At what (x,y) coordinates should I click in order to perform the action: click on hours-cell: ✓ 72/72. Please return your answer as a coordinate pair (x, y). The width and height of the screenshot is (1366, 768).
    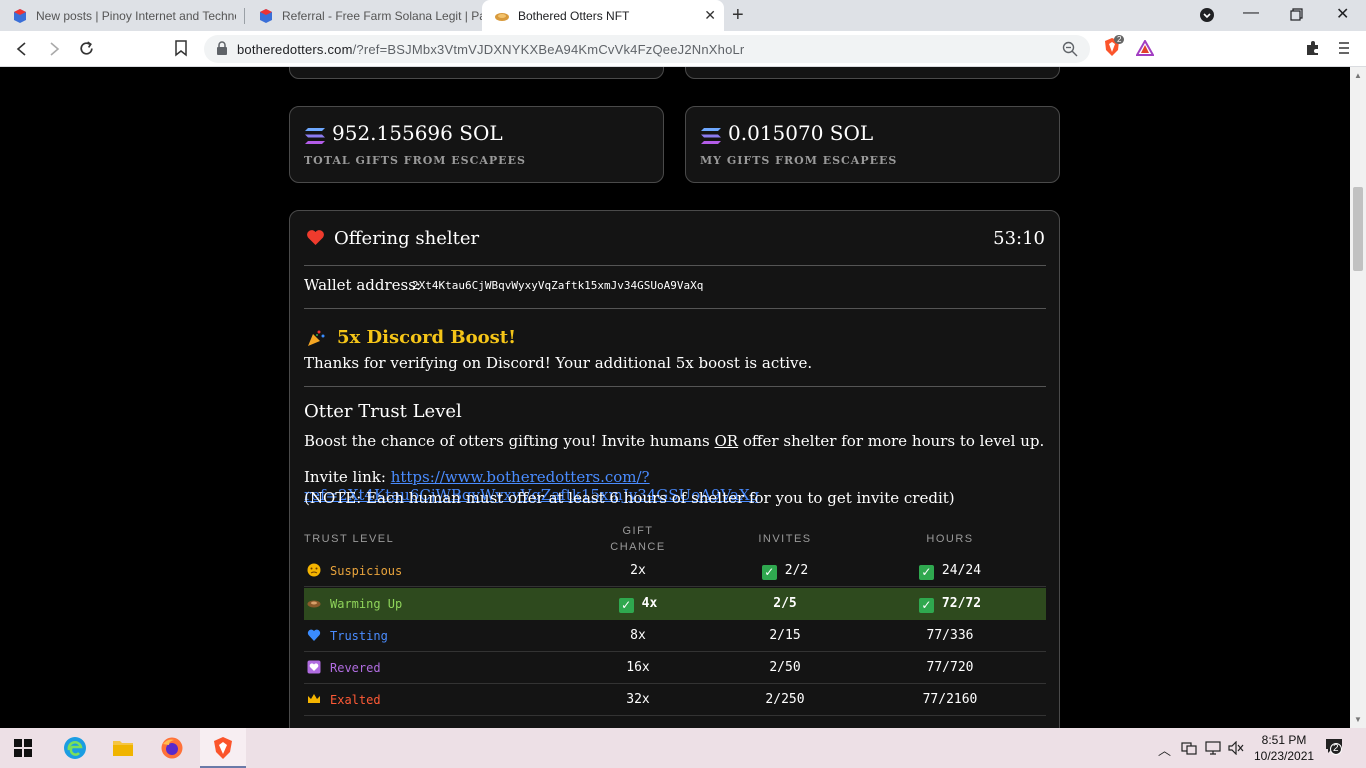
    Looking at the image, I should click on (950, 604).